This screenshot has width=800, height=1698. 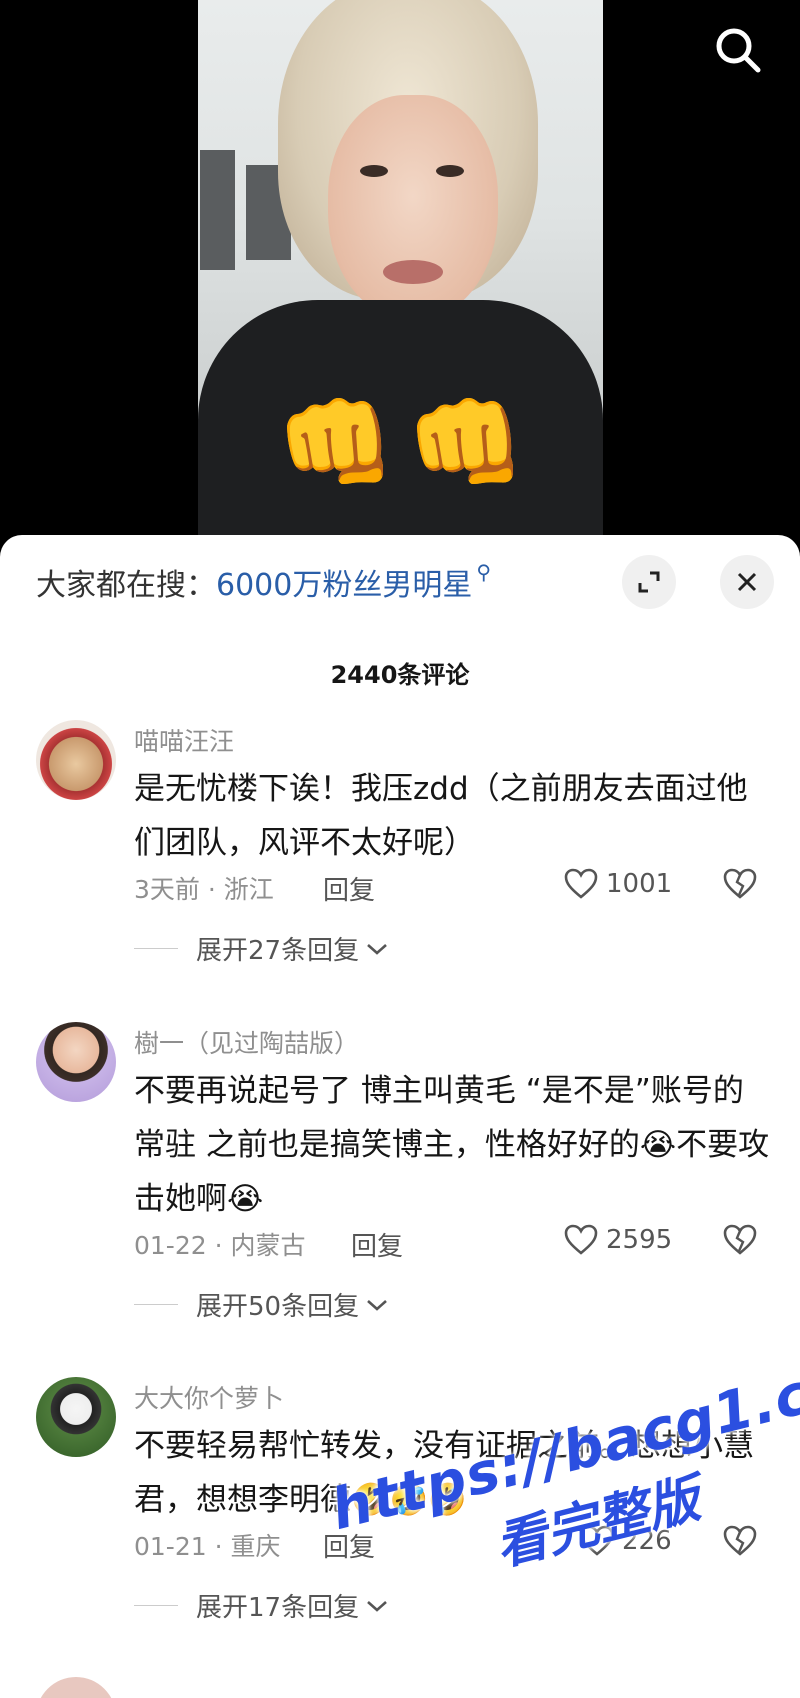 I want to click on expand-sheet-button, so click(x=649, y=582).